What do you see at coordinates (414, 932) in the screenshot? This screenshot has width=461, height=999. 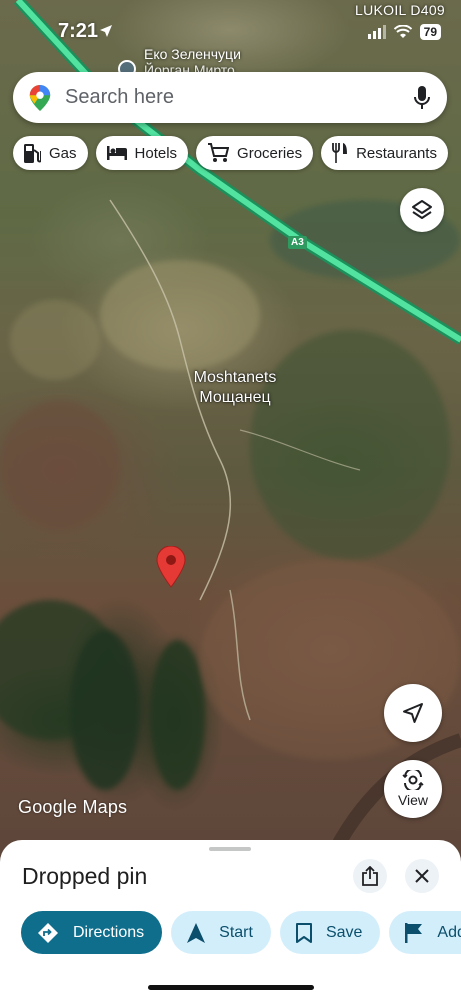 I see `flag-icon` at bounding box center [414, 932].